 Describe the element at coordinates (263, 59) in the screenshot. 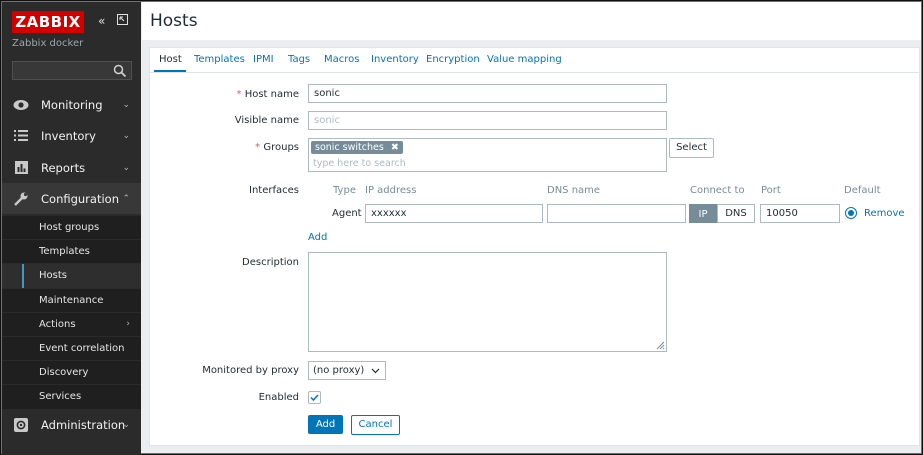

I see `tab-ipmi: IPMI` at that location.